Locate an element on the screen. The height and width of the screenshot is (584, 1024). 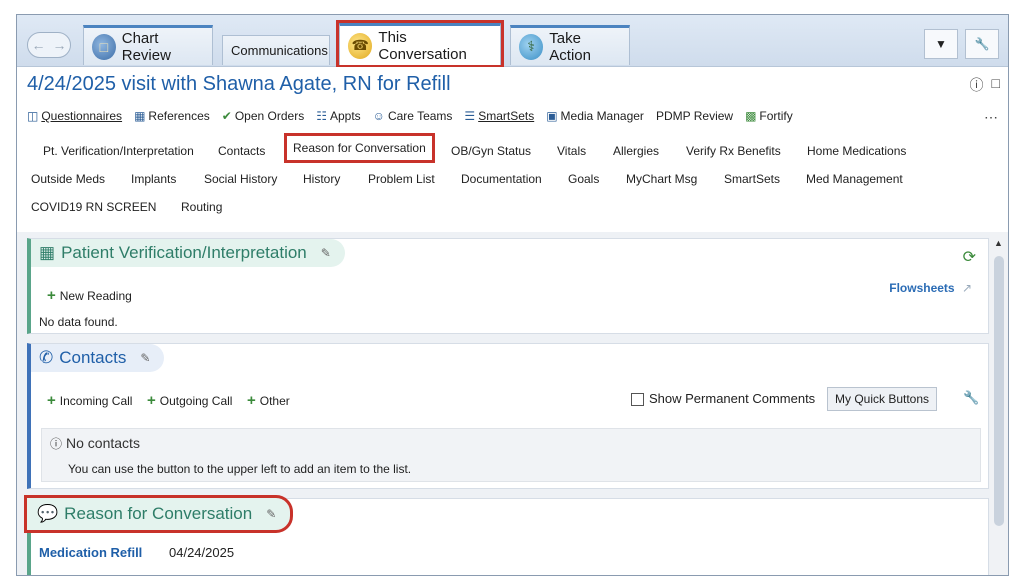
toolbar-fortify: ▩ Fortify is located at coordinates (769, 116).